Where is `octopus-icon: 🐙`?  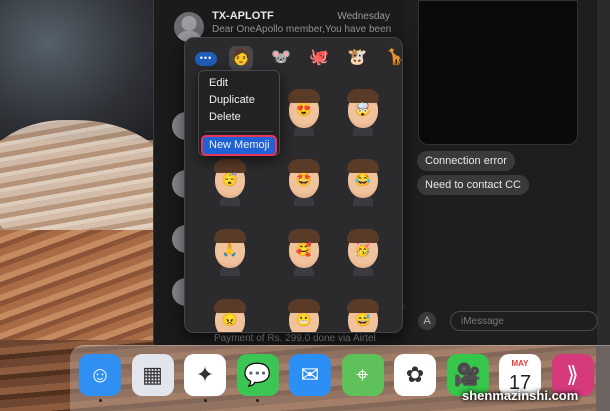
octopus-icon: 🐙 is located at coordinates (319, 58).